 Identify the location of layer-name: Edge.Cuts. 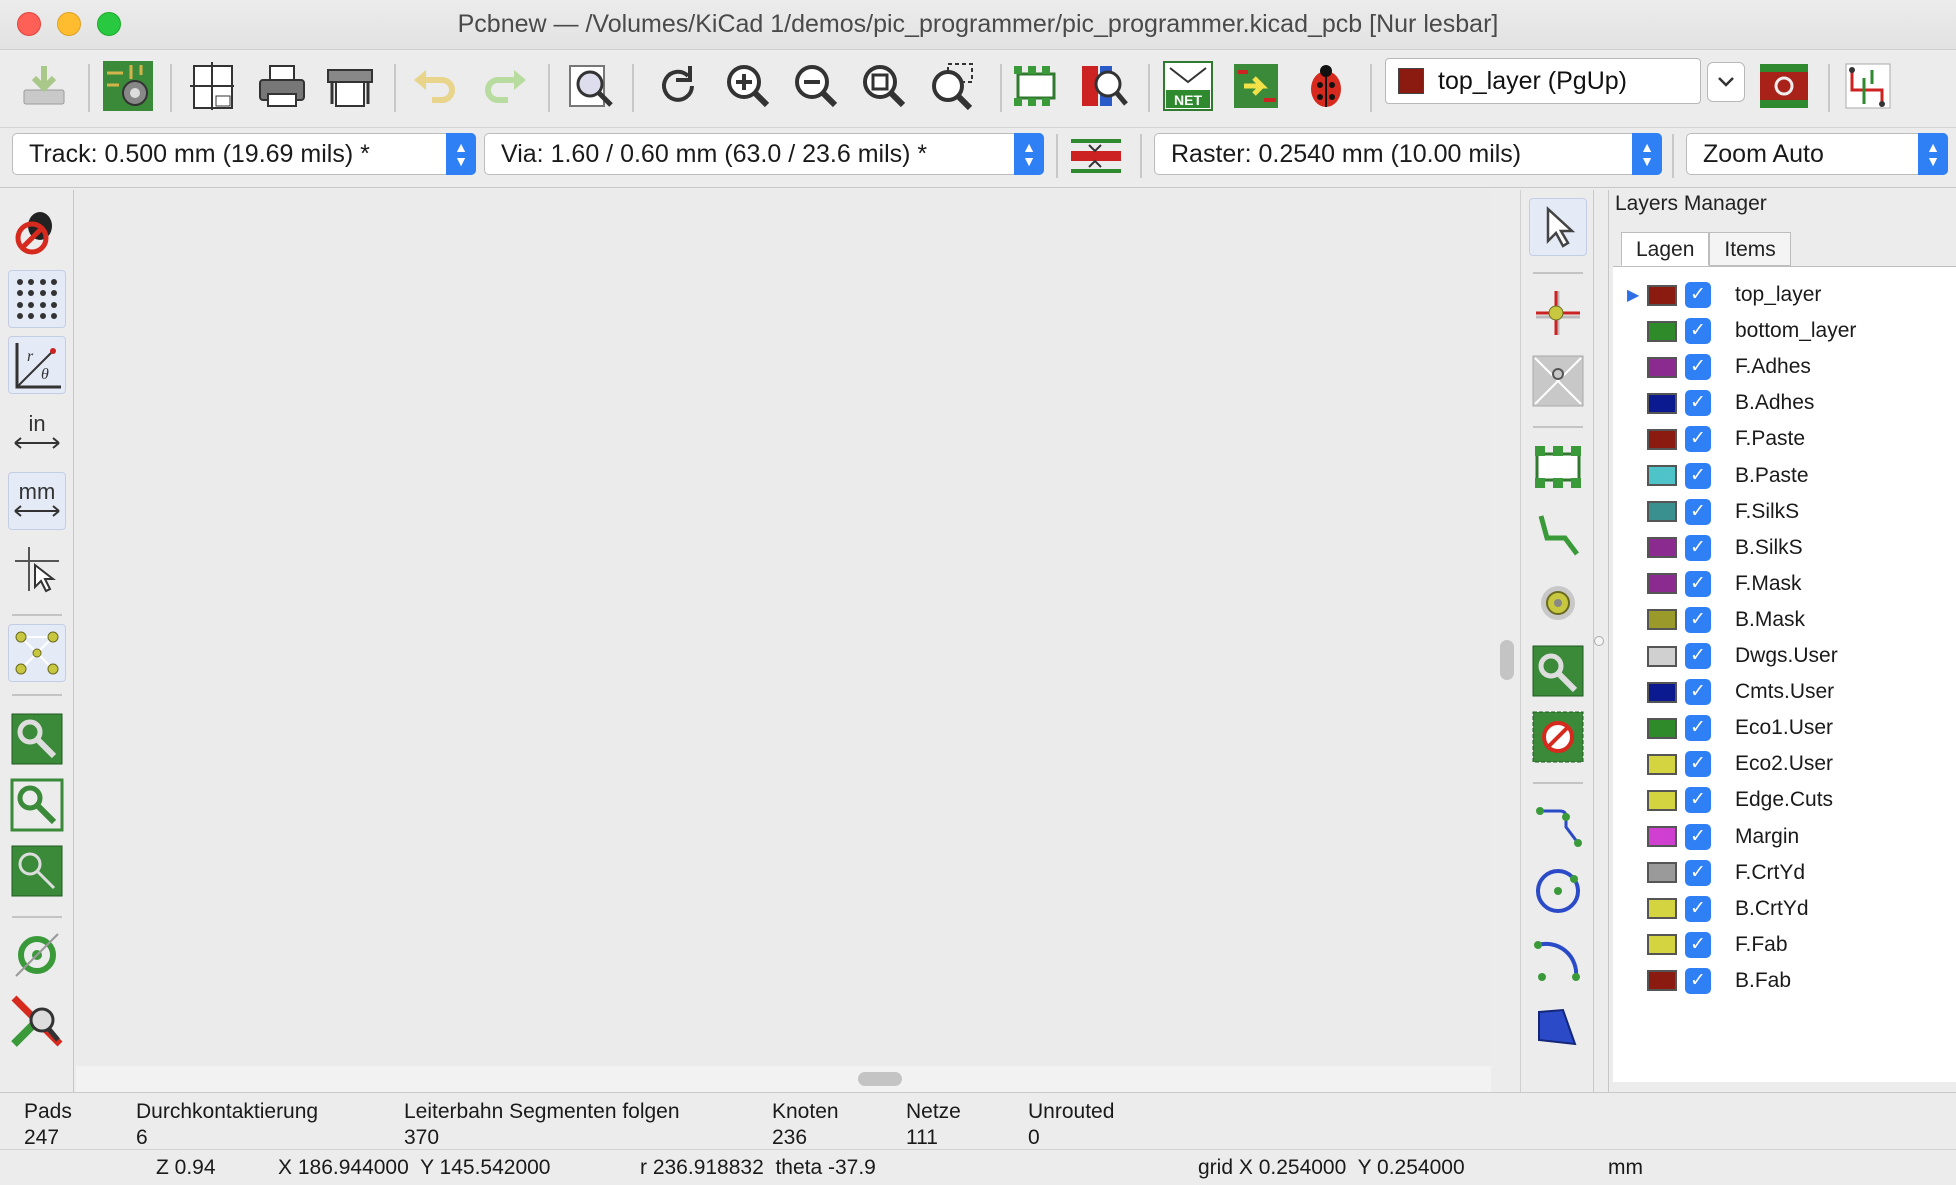
(1784, 800).